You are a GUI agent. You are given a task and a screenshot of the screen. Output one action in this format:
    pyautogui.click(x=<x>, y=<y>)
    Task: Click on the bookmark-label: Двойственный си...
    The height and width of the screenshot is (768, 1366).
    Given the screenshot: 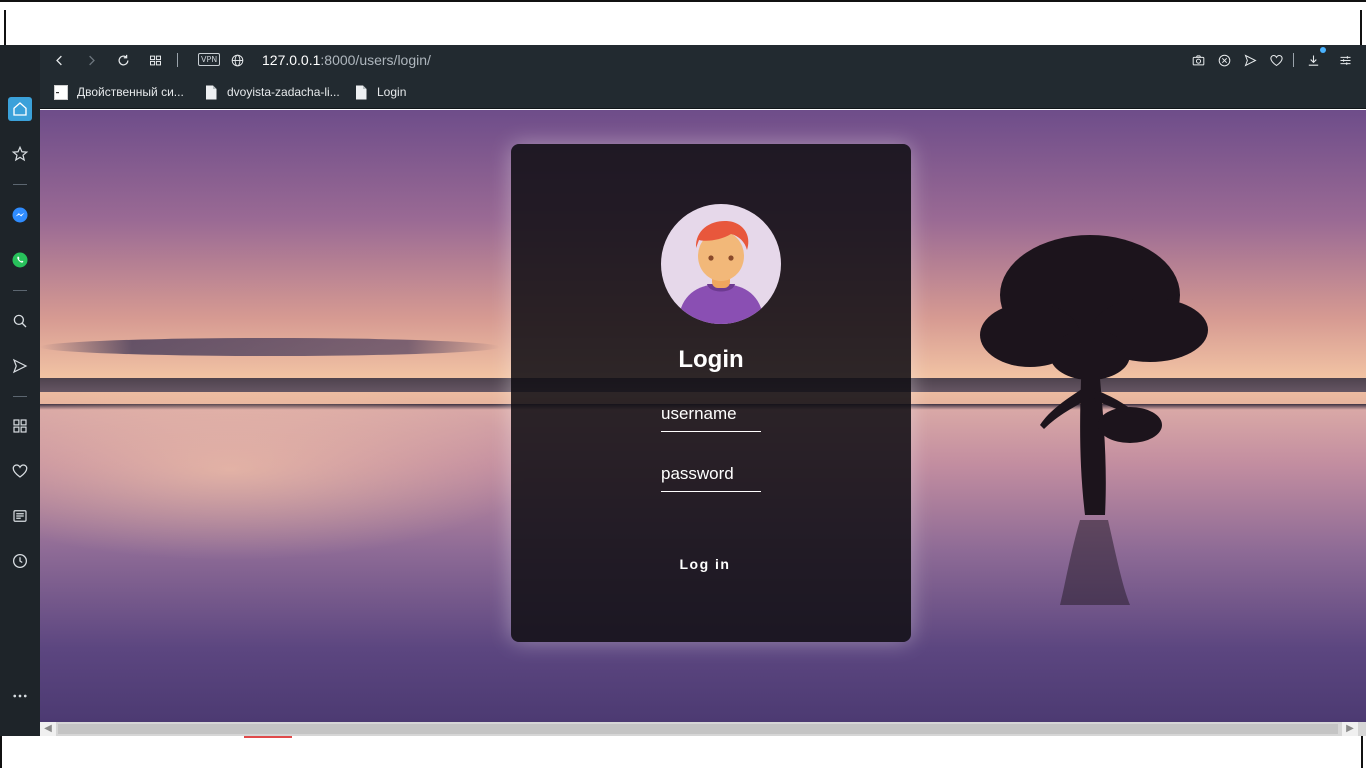 What is the action you would take?
    pyautogui.click(x=130, y=92)
    